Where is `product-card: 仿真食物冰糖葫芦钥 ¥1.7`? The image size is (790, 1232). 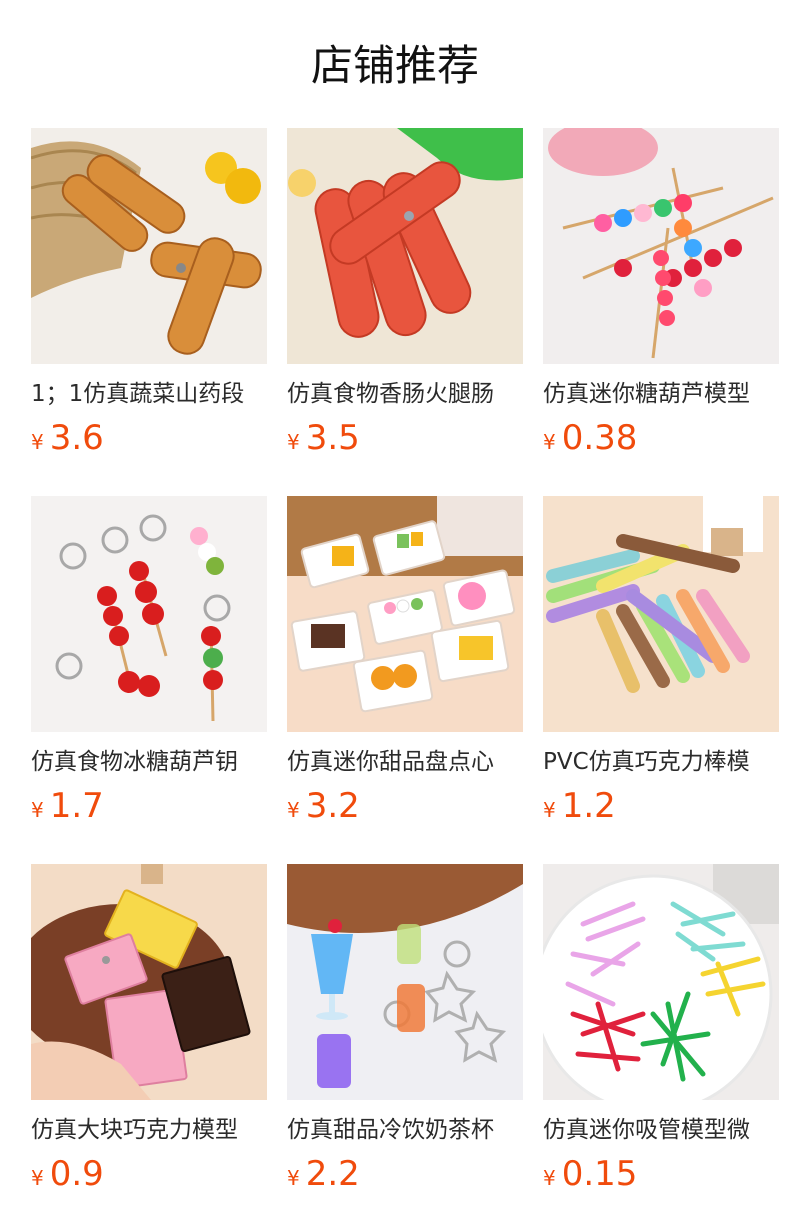
product-card: 仿真食物冰糖葫芦钥 ¥1.7 is located at coordinates (149, 663).